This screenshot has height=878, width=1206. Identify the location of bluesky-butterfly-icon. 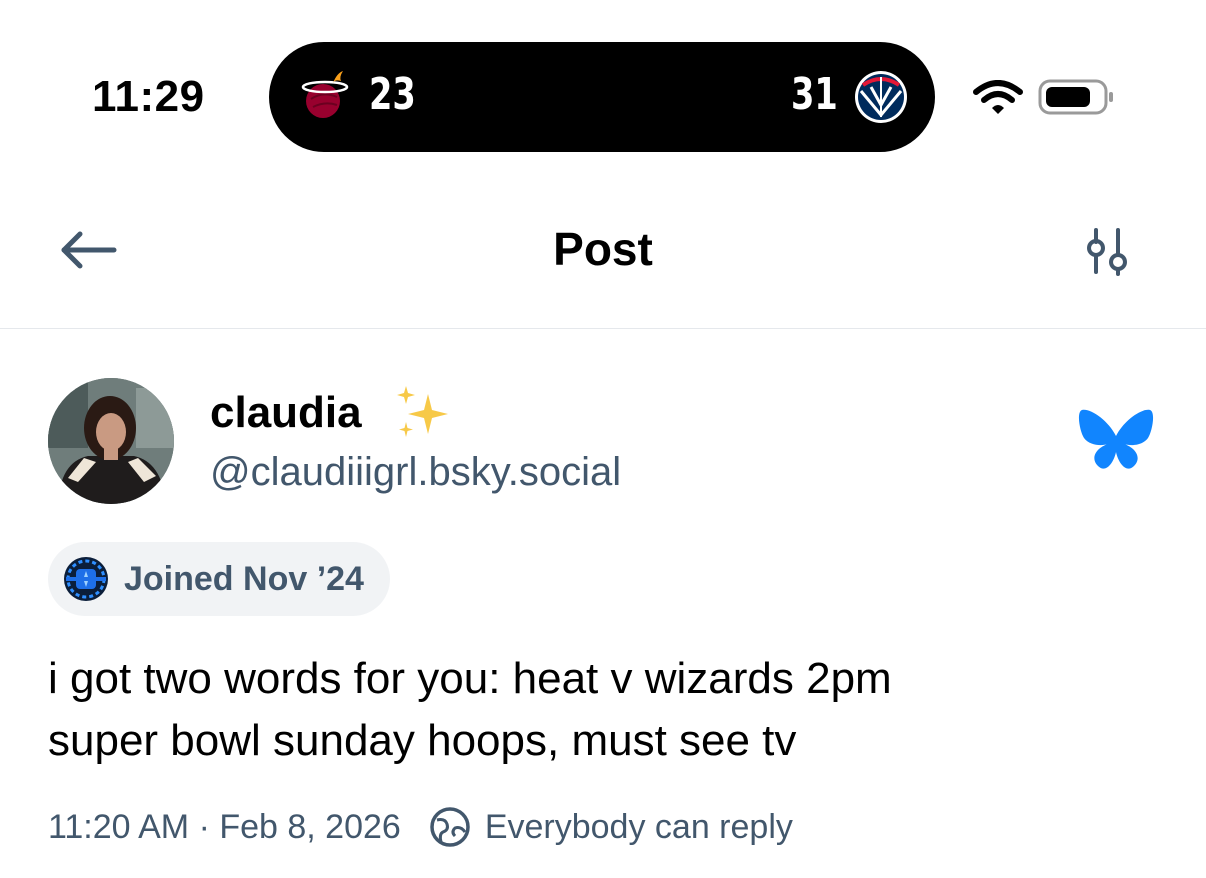
(1116, 439).